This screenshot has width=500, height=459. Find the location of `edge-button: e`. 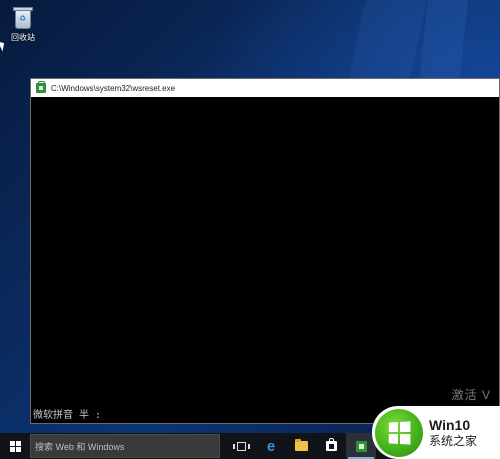

edge-button: e is located at coordinates (271, 446).